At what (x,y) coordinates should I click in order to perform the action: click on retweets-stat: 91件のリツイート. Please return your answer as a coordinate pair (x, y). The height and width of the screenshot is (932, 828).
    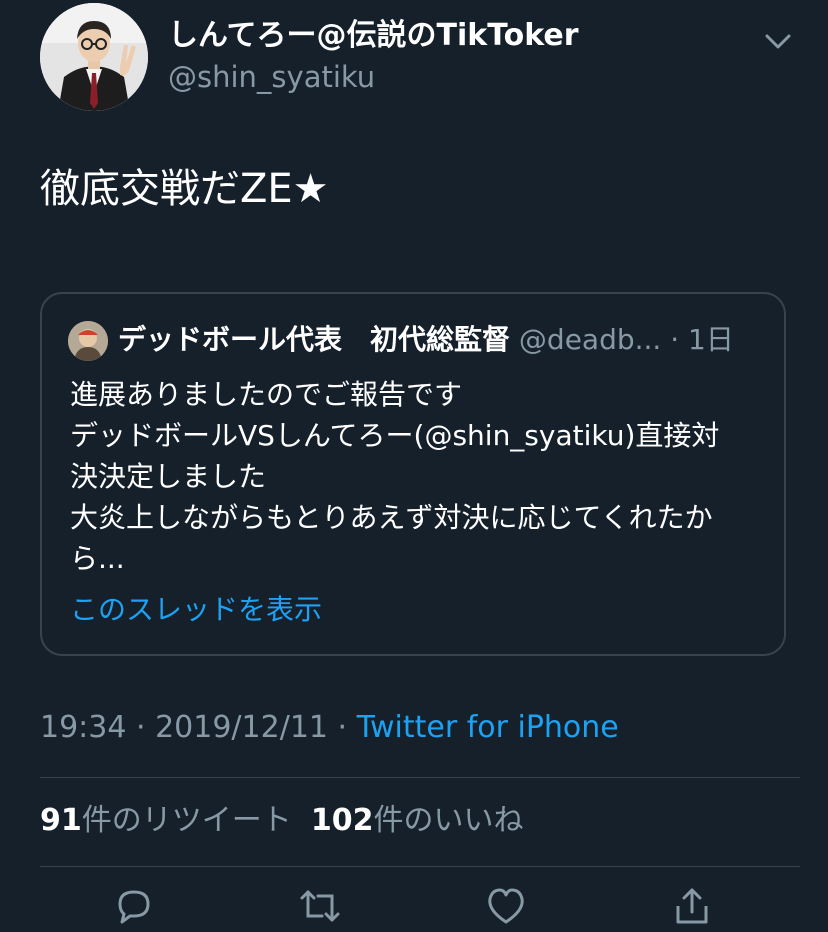
    Looking at the image, I should click on (166, 820).